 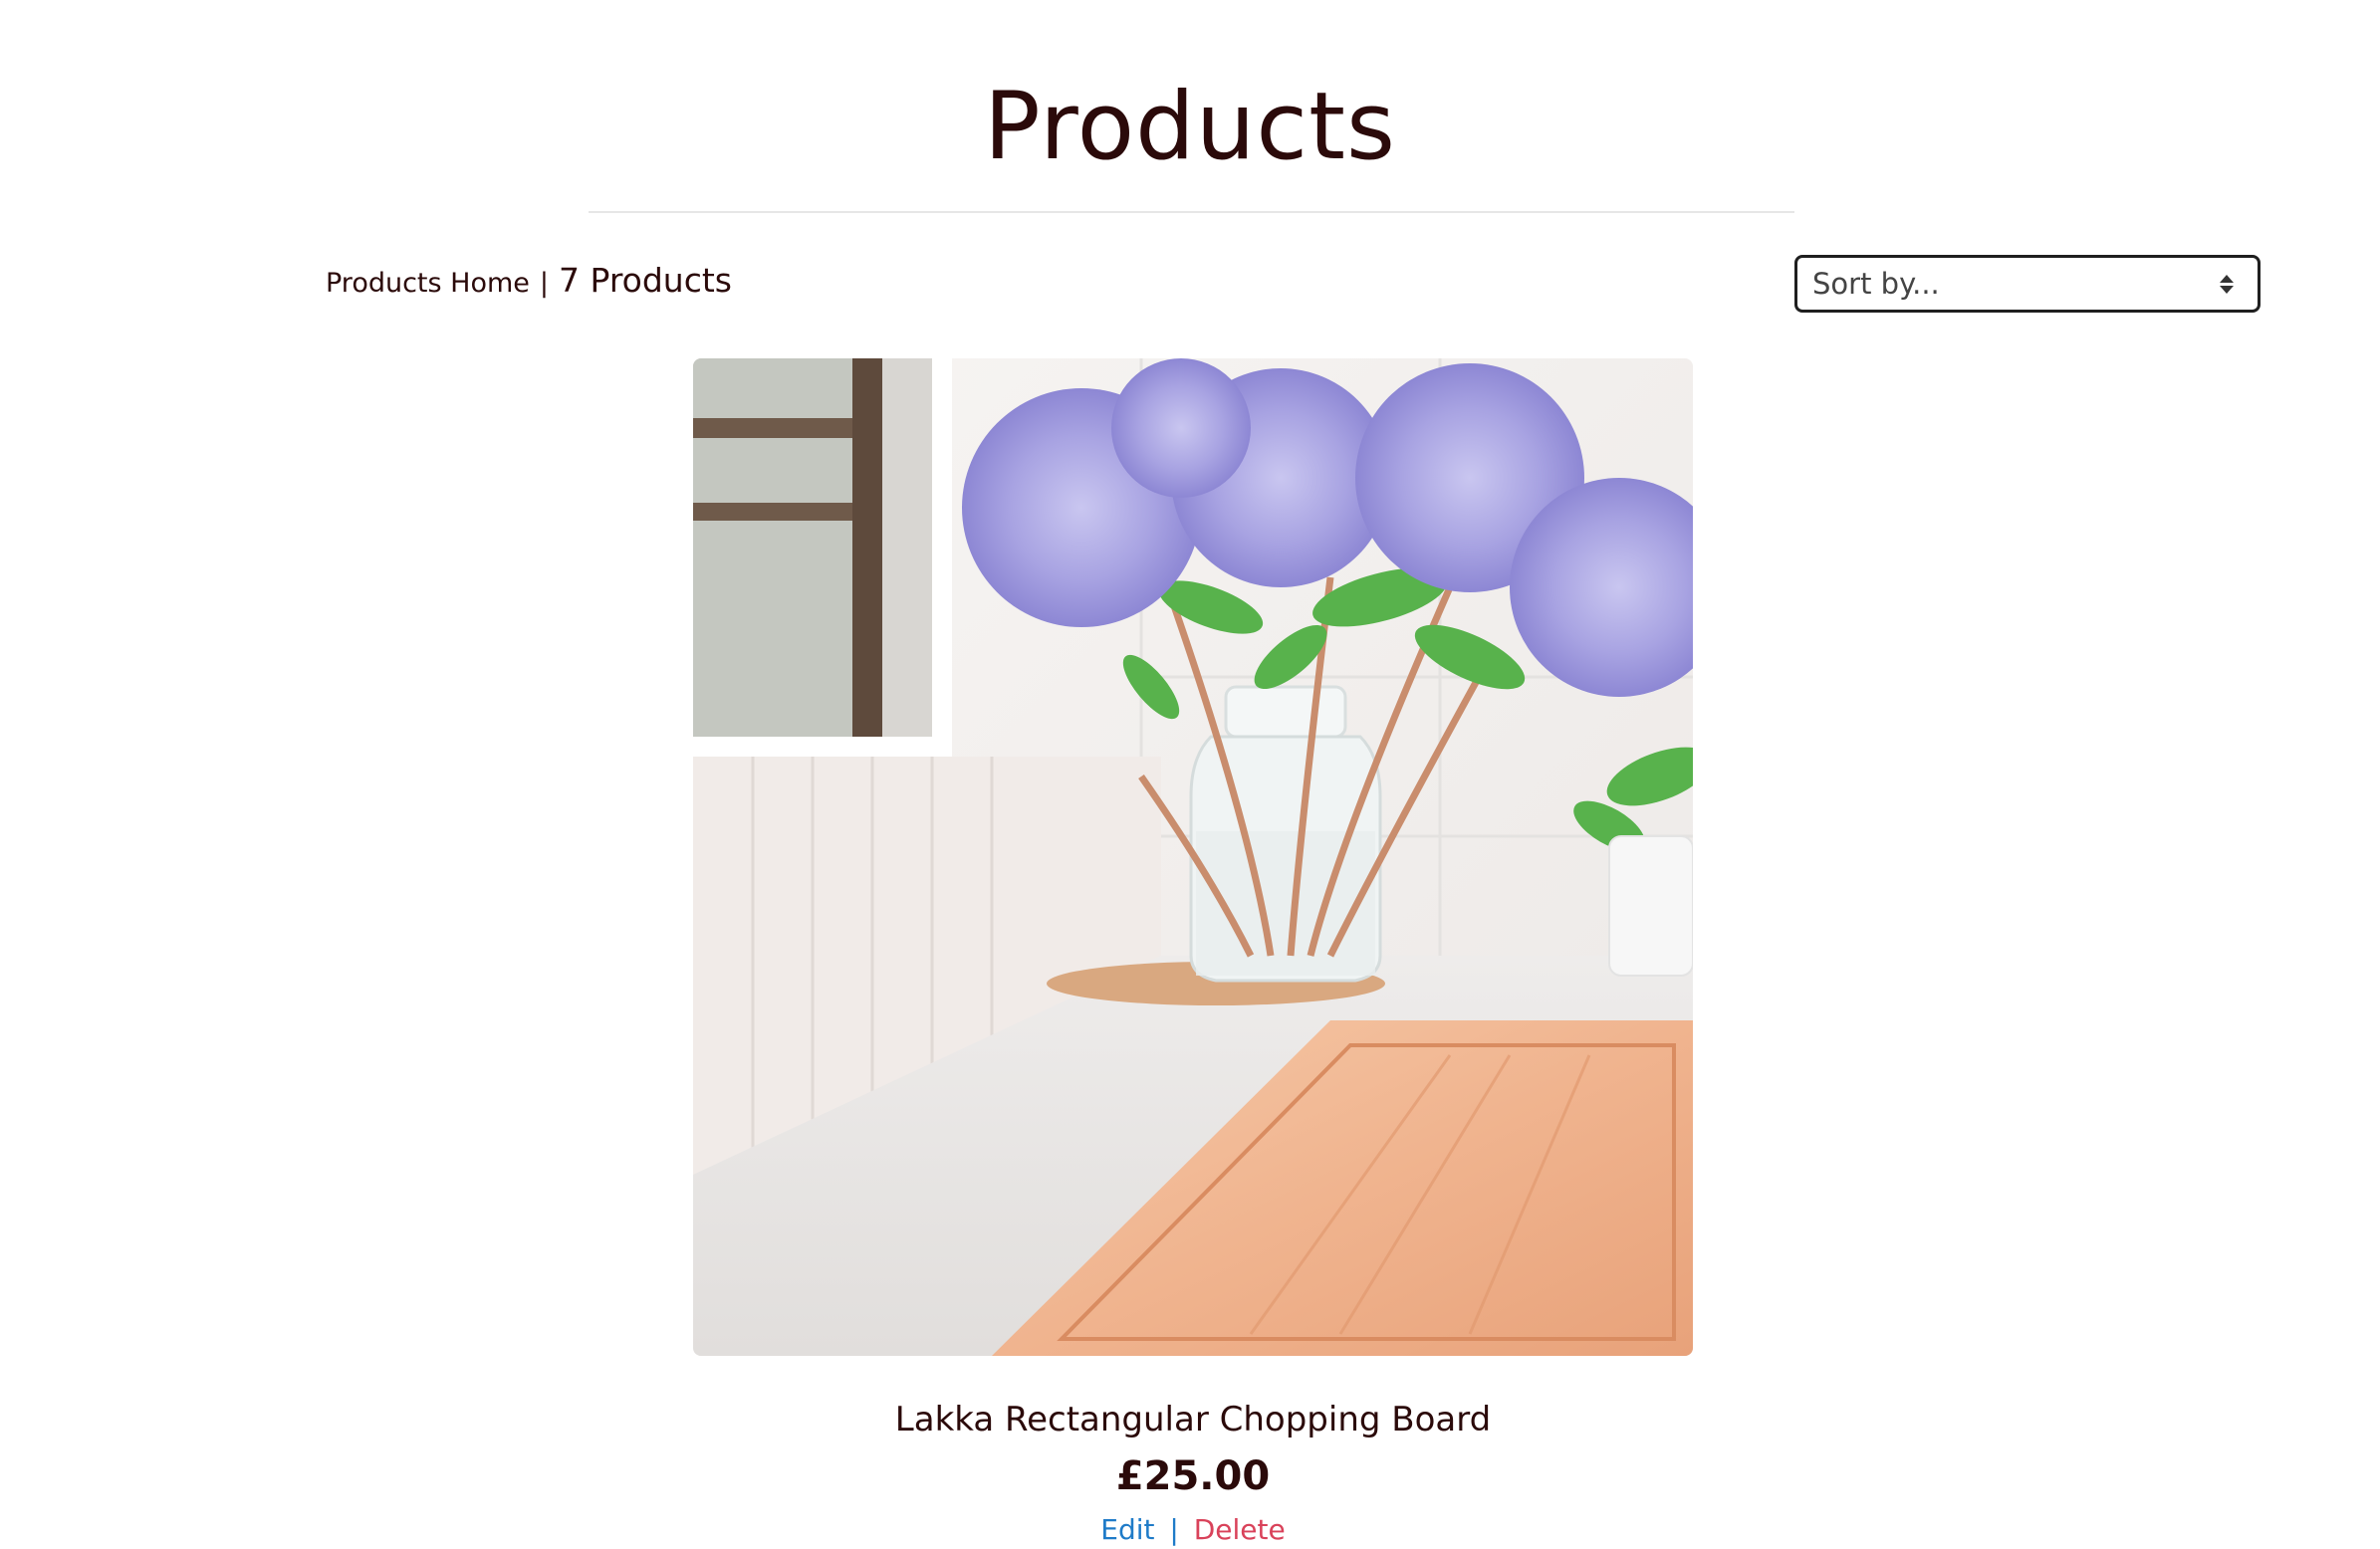 I want to click on product-count: 7 Products, so click(x=645, y=281).